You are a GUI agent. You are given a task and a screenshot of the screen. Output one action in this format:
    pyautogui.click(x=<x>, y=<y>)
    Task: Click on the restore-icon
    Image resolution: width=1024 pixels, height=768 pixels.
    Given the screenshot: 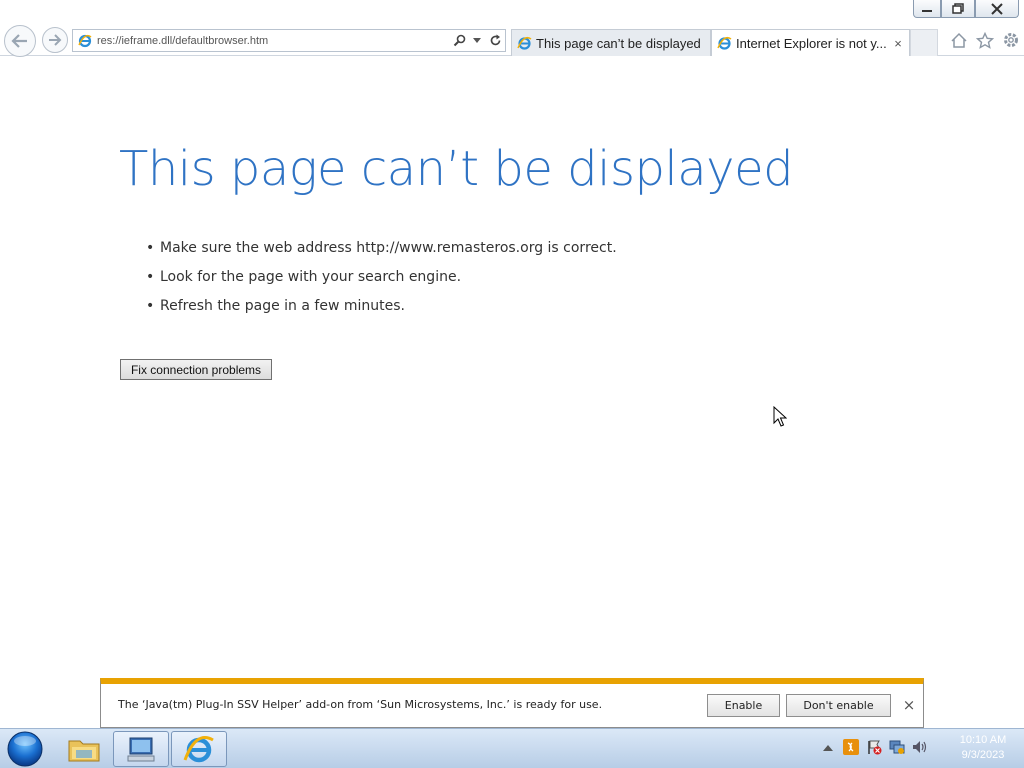 What is the action you would take?
    pyautogui.click(x=958, y=8)
    